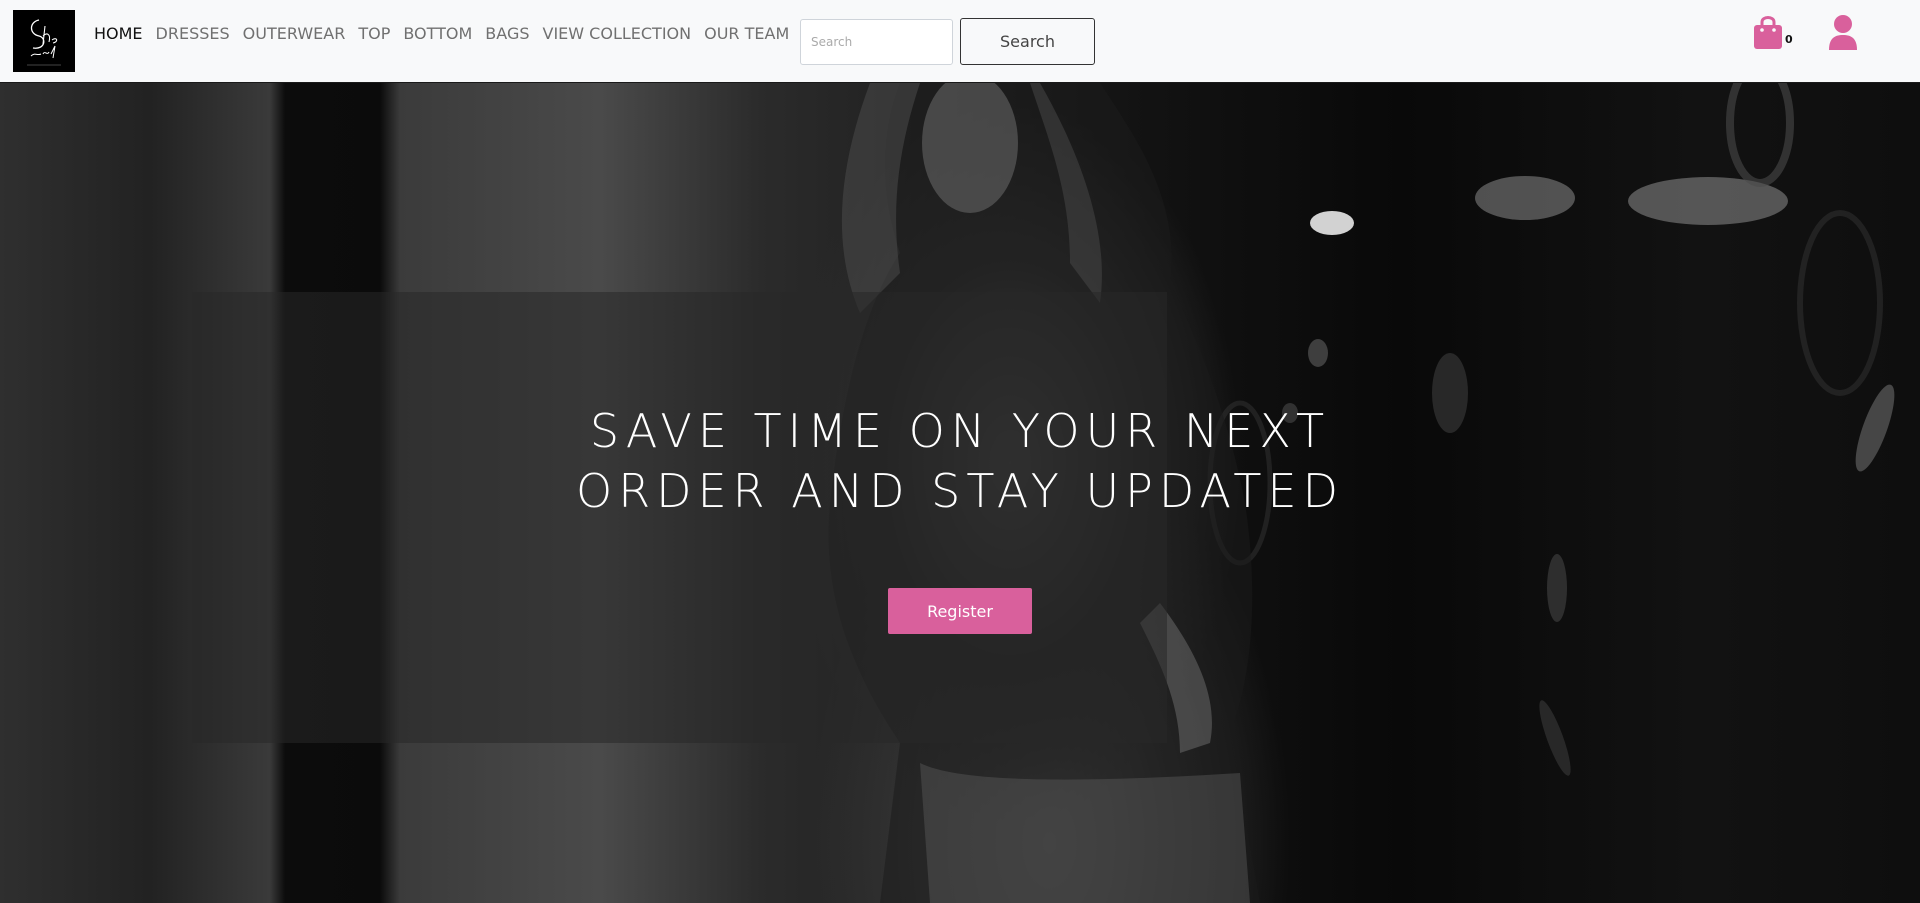  Describe the element at coordinates (437, 33) in the screenshot. I see `nav-link-bottom: BOTTOM` at that location.